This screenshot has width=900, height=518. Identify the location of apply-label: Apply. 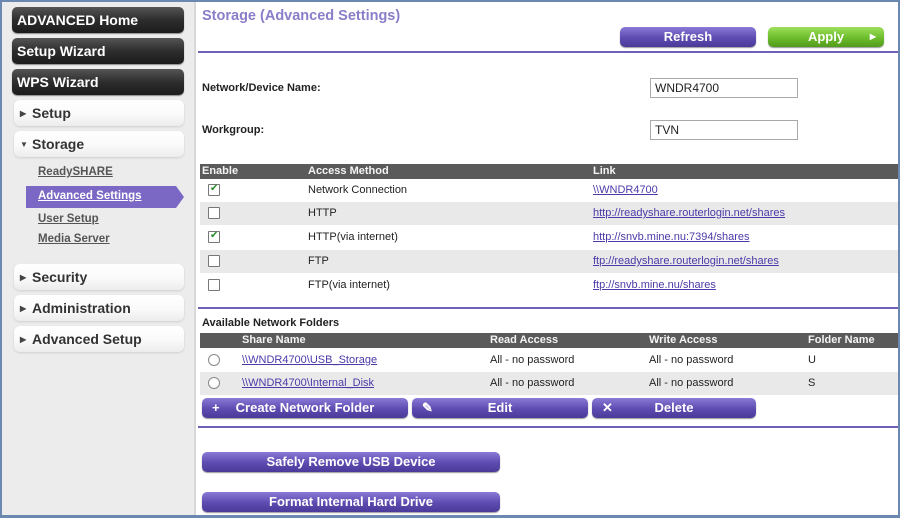
(826, 36).